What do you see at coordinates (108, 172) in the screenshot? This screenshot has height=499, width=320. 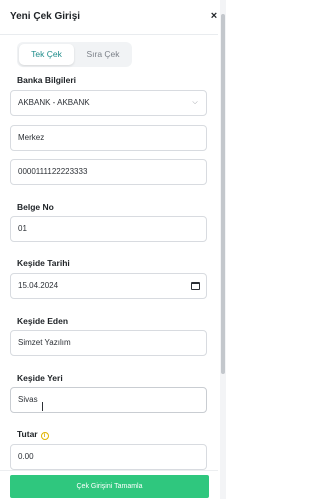 I see `account-number-input: 0000111122223333` at bounding box center [108, 172].